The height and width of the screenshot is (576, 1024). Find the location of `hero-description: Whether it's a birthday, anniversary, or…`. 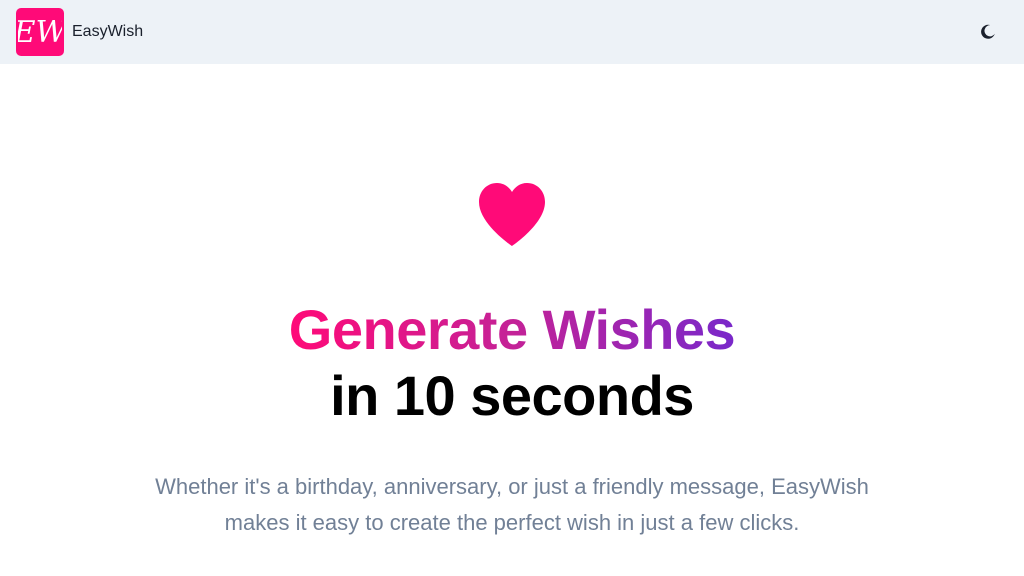

hero-description: Whether it's a birthday, anniversary, or… is located at coordinates (512, 504).